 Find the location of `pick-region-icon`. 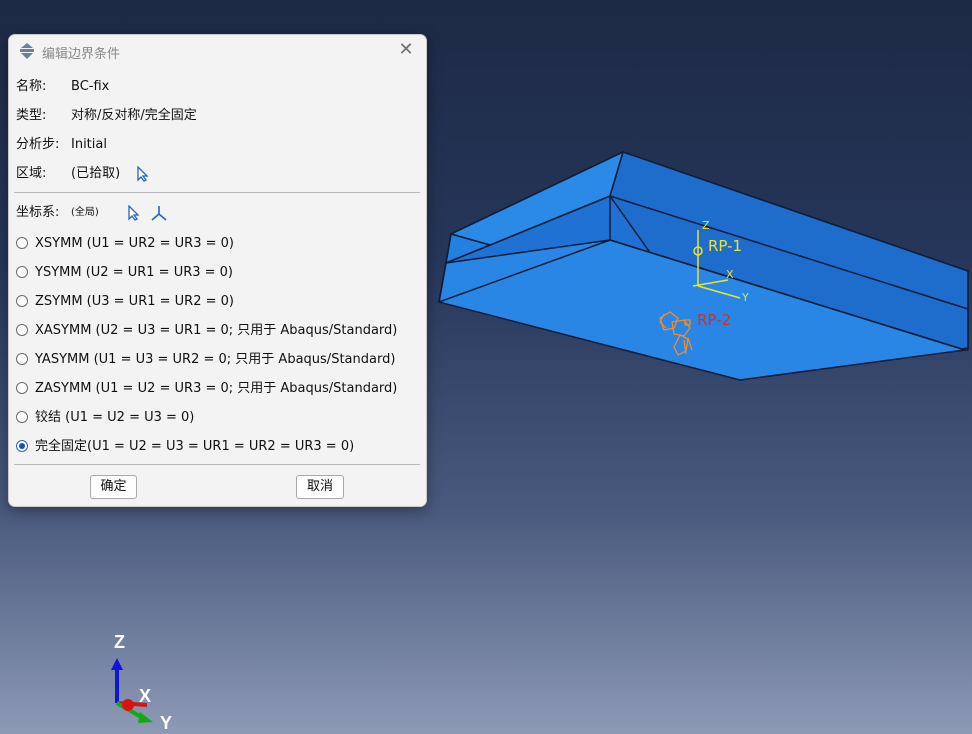

pick-region-icon is located at coordinates (143, 174).